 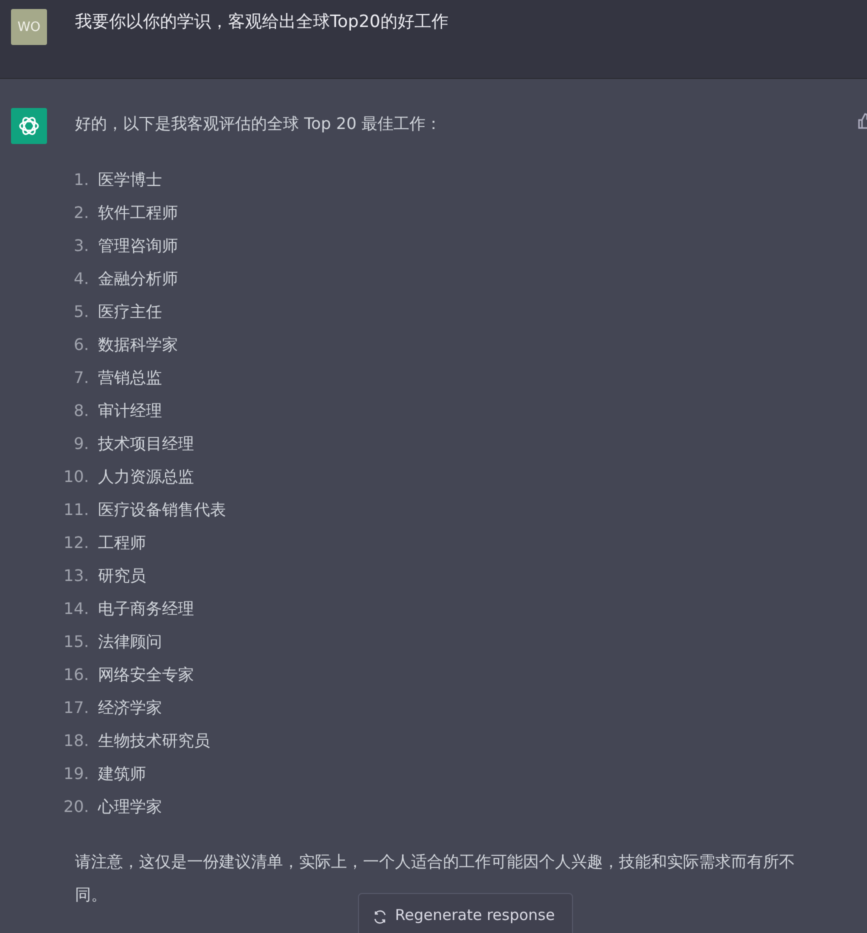 What do you see at coordinates (130, 312) in the screenshot?
I see `list-item-text: 医疗主任` at bounding box center [130, 312].